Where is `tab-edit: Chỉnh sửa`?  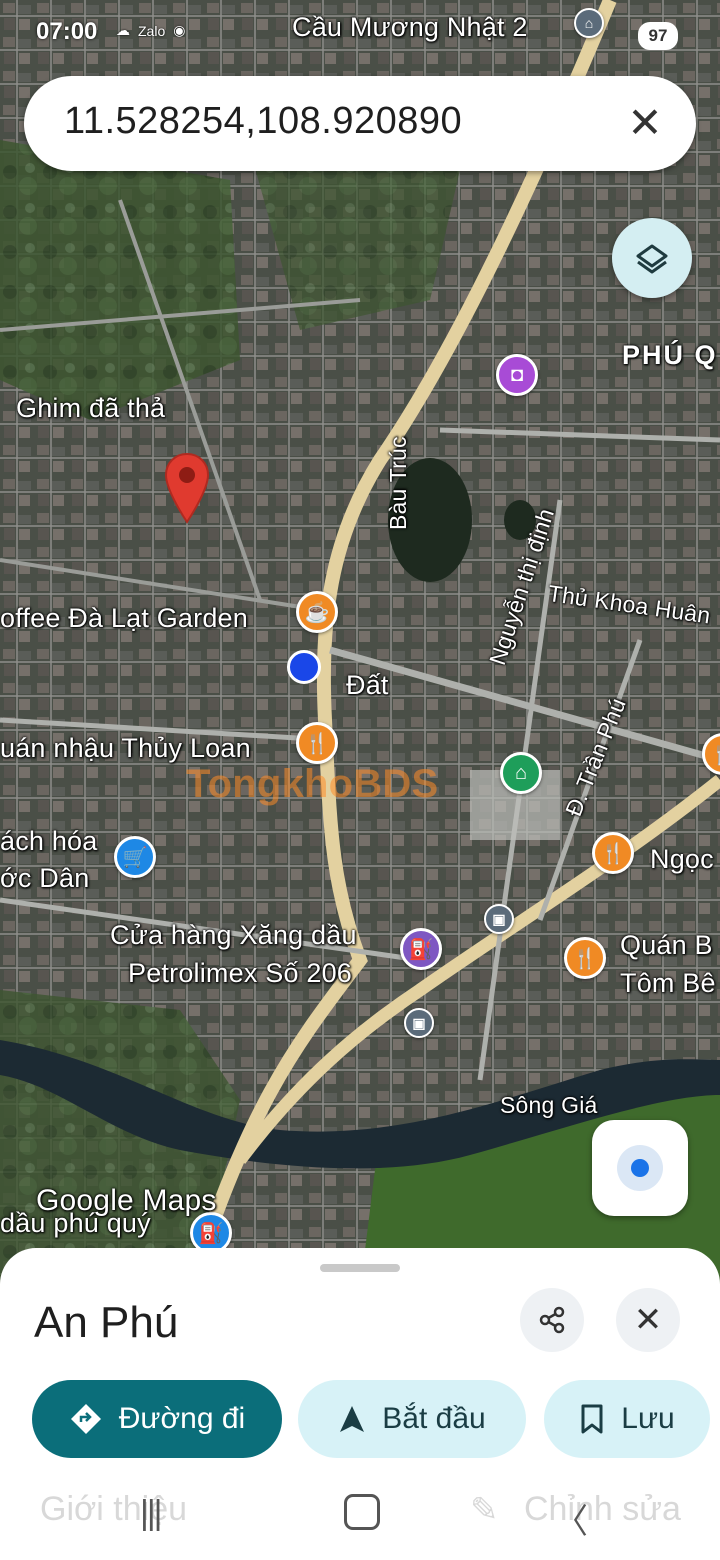
tab-edit: Chỉnh sửa is located at coordinates (602, 1509).